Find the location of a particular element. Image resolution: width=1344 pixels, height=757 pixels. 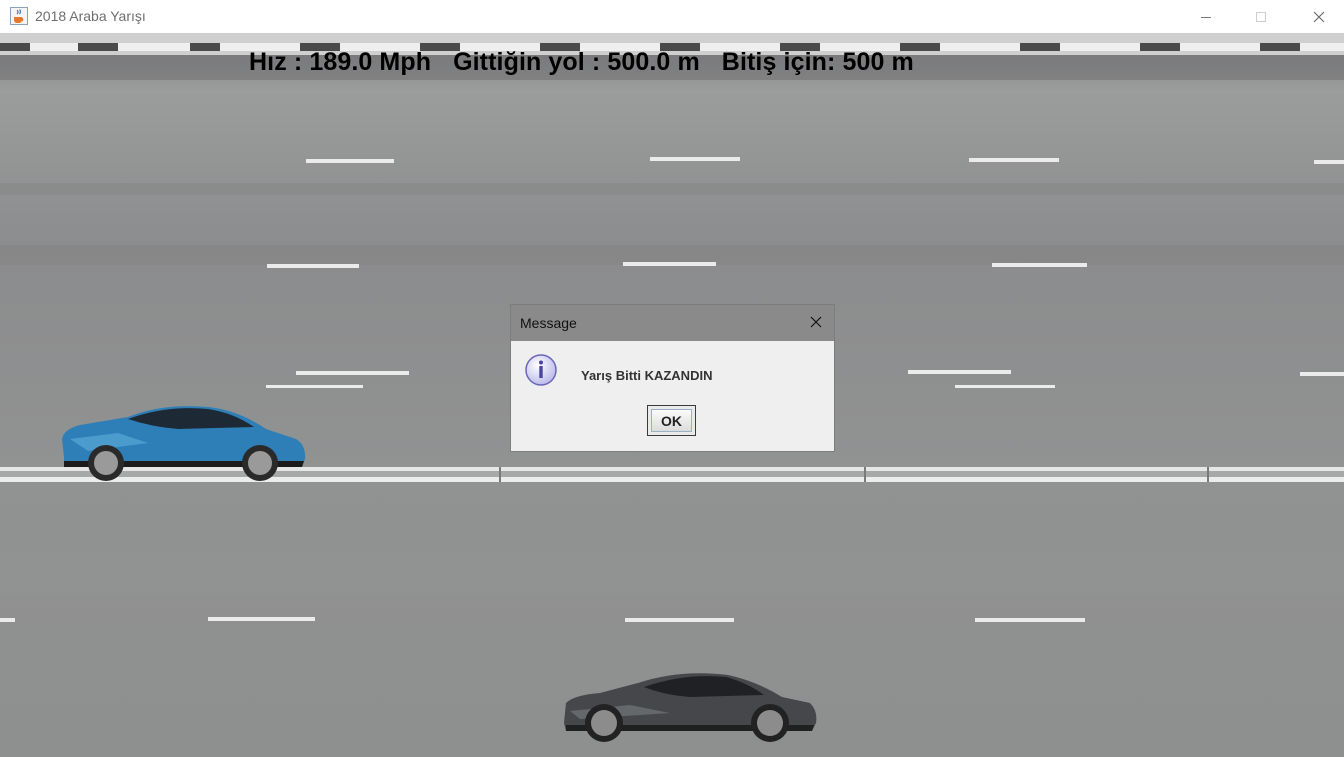

ok-button-label: OK is located at coordinates (671, 420).